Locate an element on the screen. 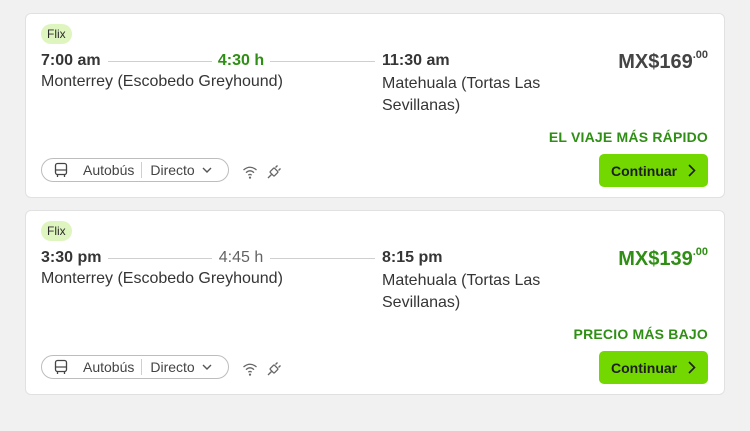 The width and height of the screenshot is (750, 431). highlight-tag: PRECIO MÁS BAJO is located at coordinates (640, 334).